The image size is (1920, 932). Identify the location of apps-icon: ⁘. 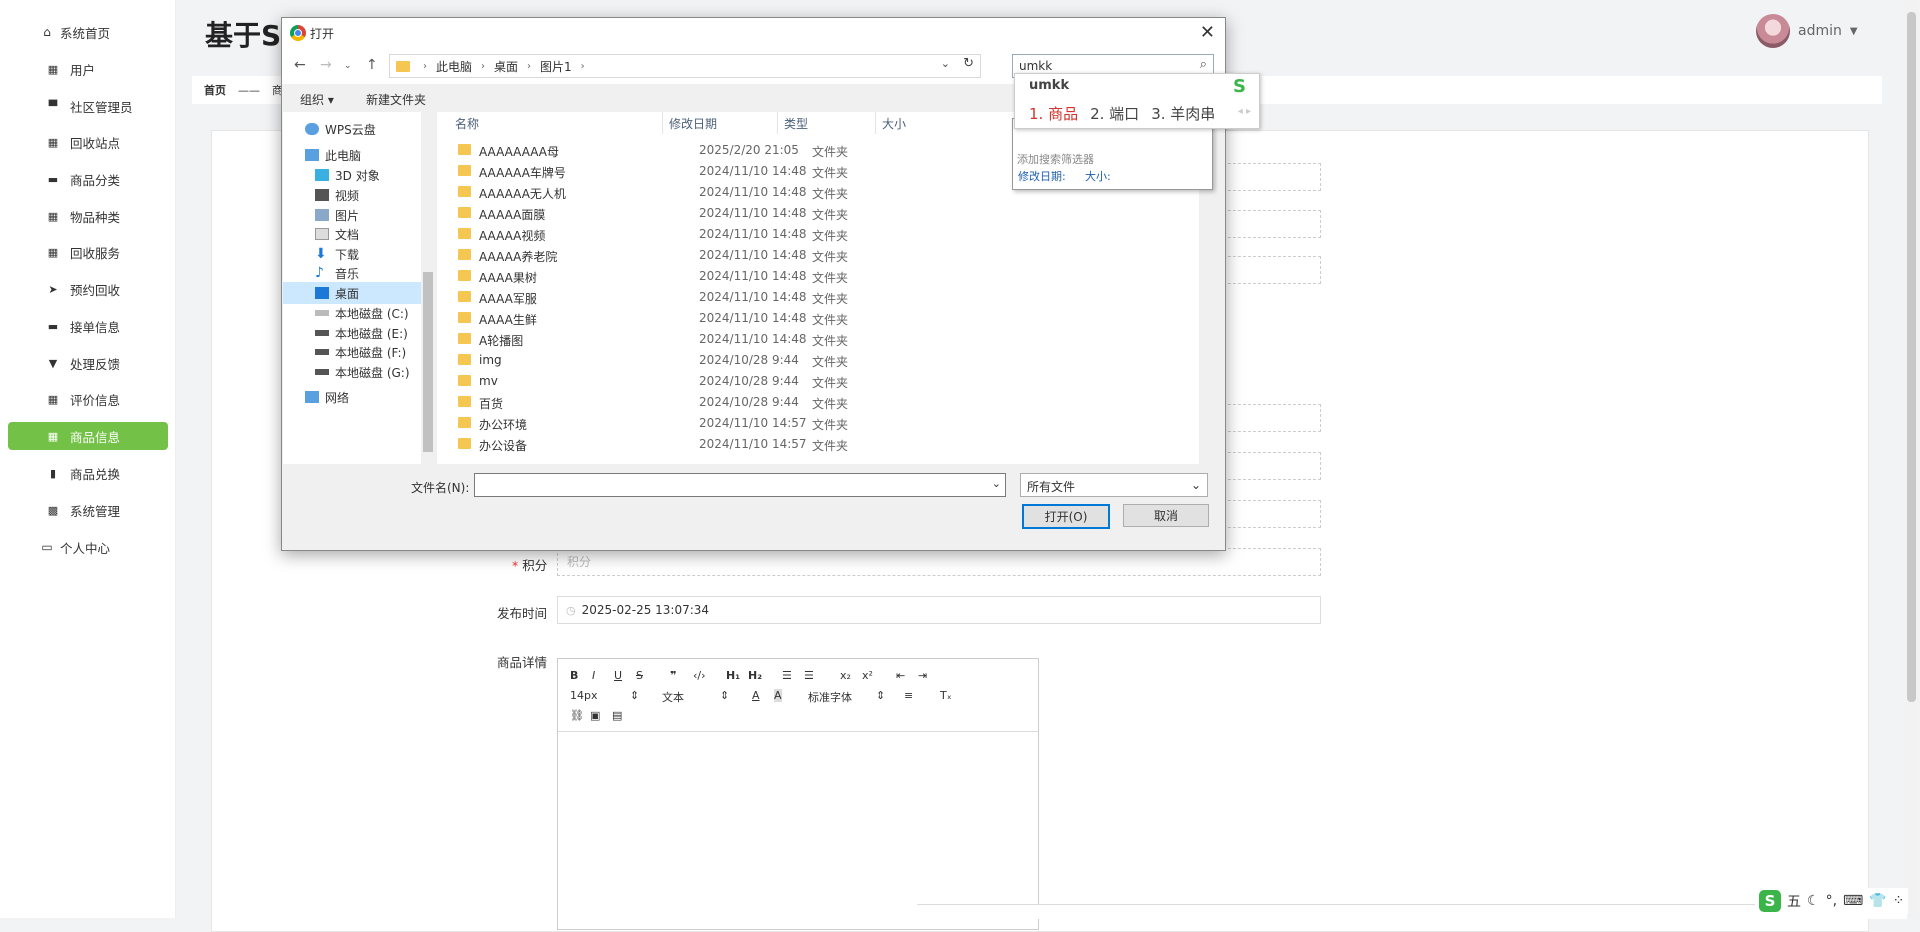
(1899, 901).